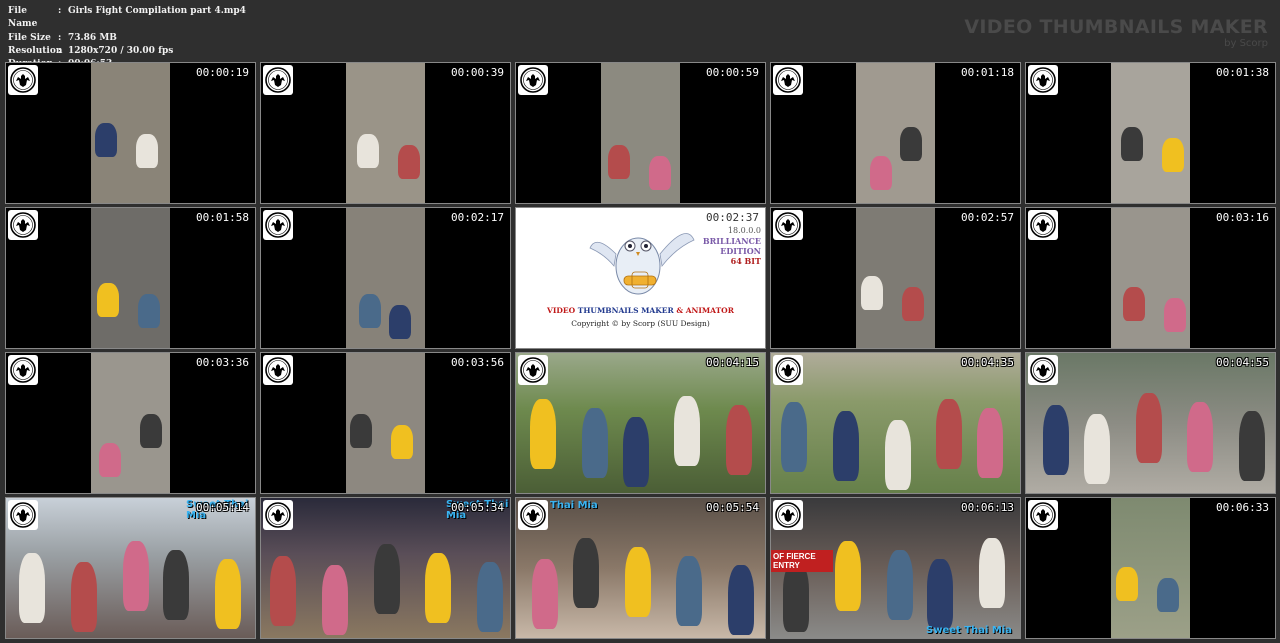 This screenshot has height=643, width=1280. Describe the element at coordinates (987, 362) in the screenshot. I see `timestamp-label: 00:04:35` at that location.